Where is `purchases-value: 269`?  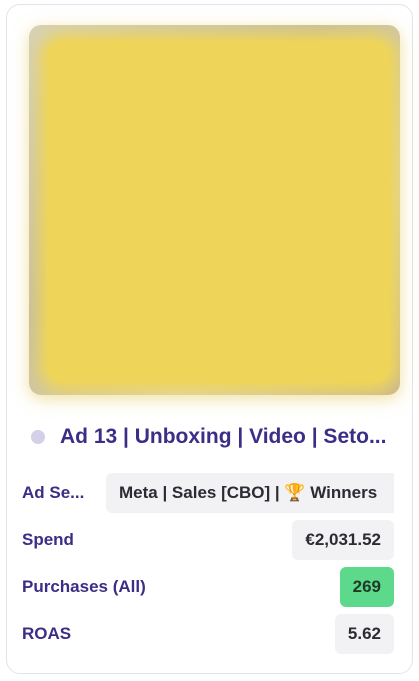 purchases-value: 269 is located at coordinates (366, 587).